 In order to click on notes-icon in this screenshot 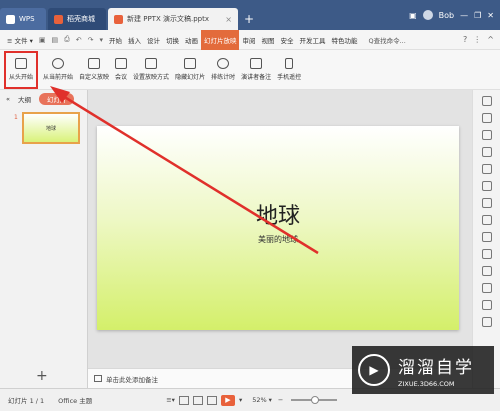, I will do `click(98, 378)`.